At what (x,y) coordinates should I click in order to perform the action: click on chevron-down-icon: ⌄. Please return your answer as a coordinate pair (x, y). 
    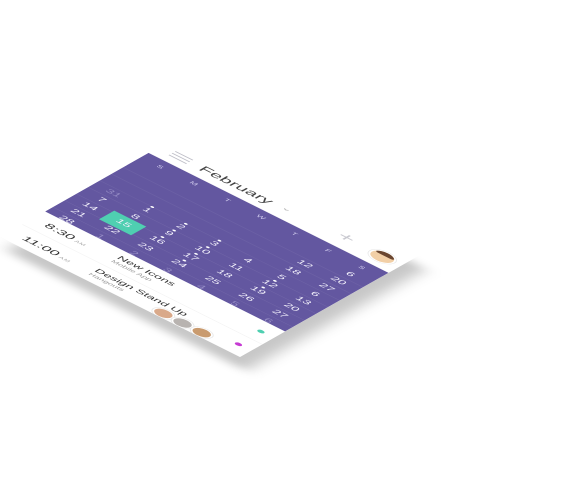
    Looking at the image, I should click on (287, 208).